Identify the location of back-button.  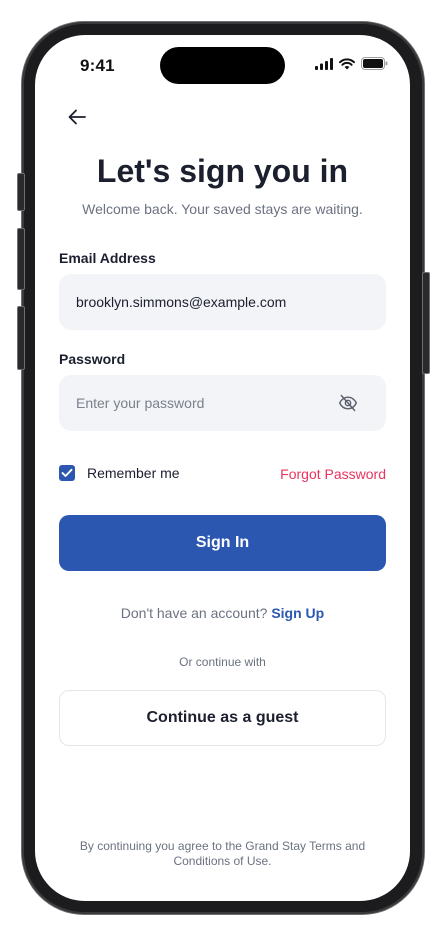
(77, 117).